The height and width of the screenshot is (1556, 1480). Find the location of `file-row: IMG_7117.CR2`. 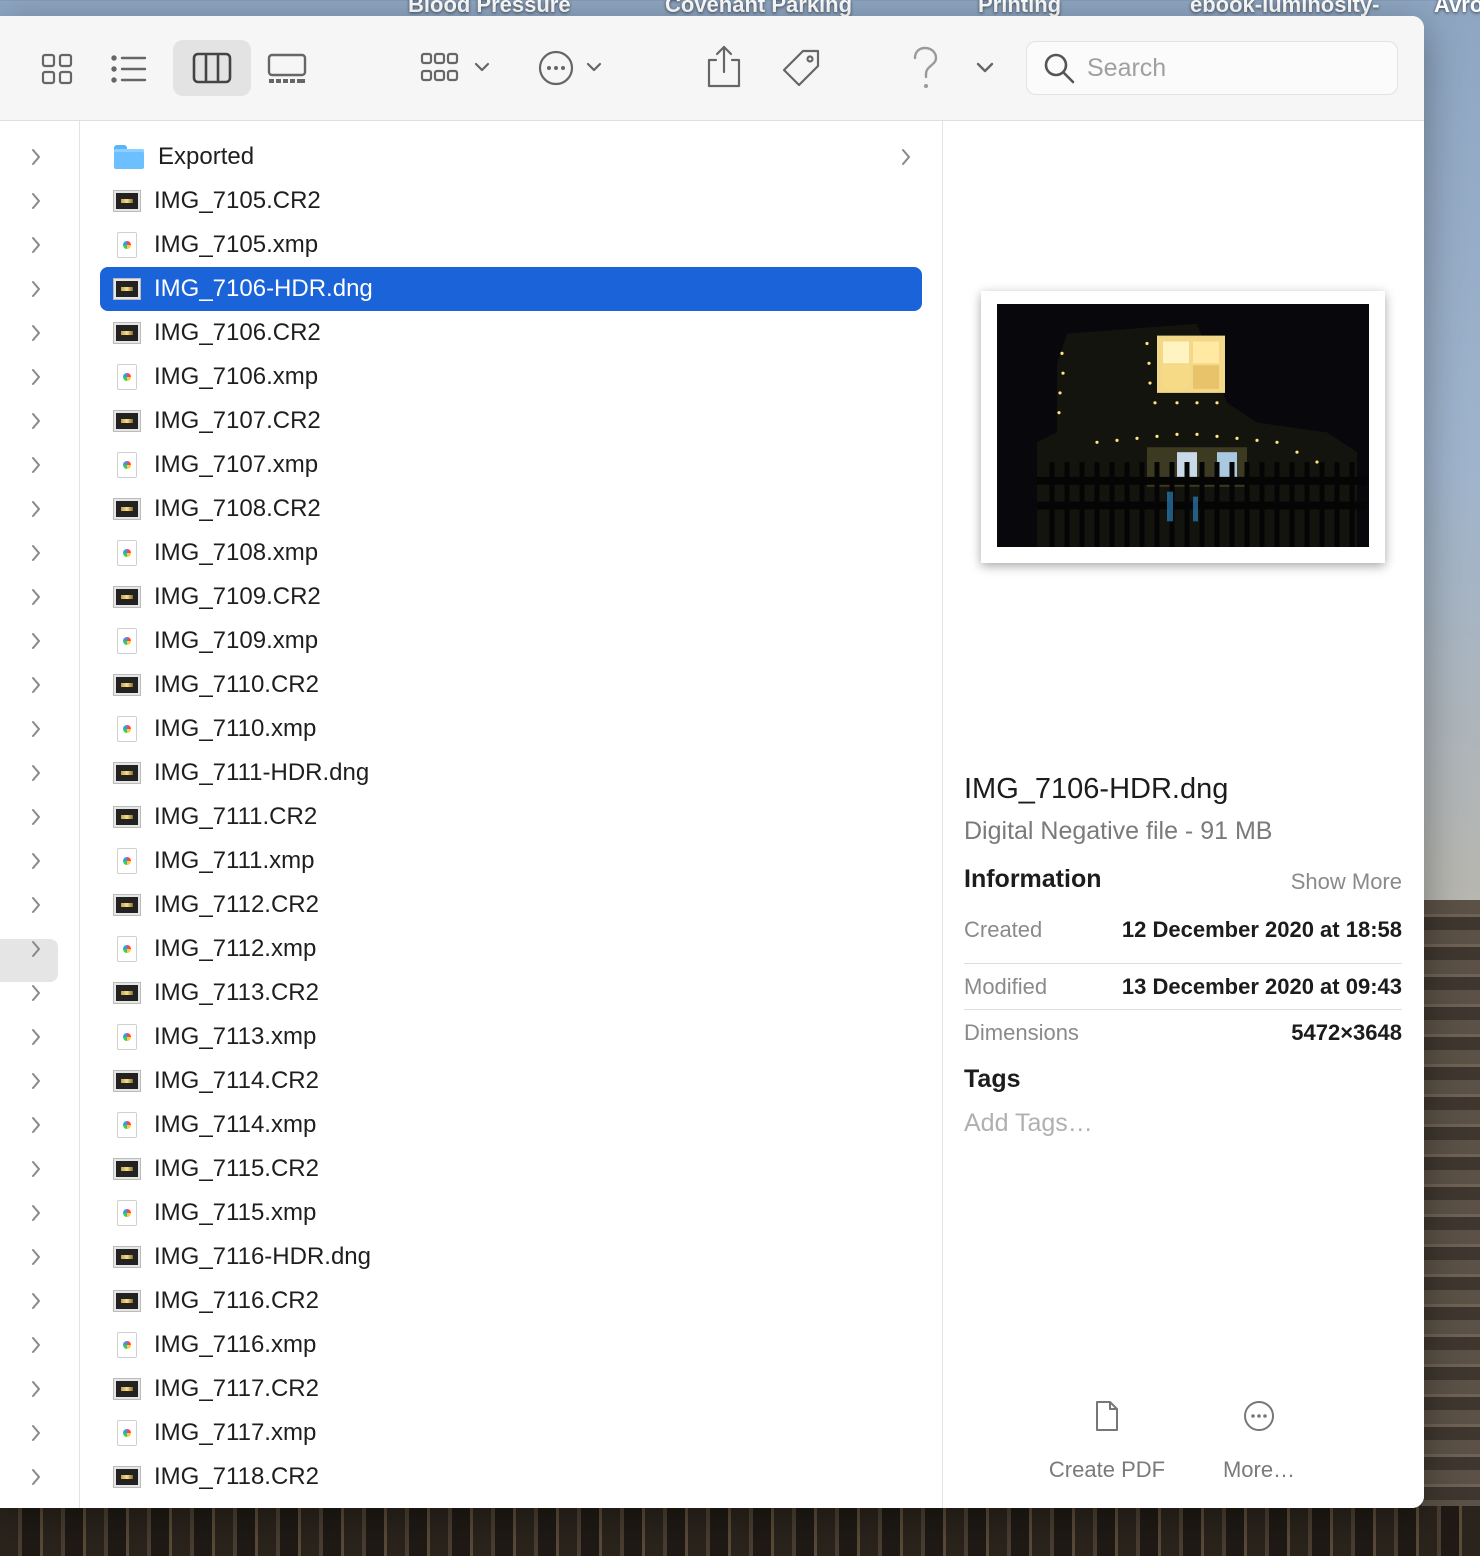

file-row: IMG_7117.CR2 is located at coordinates (511, 1389).